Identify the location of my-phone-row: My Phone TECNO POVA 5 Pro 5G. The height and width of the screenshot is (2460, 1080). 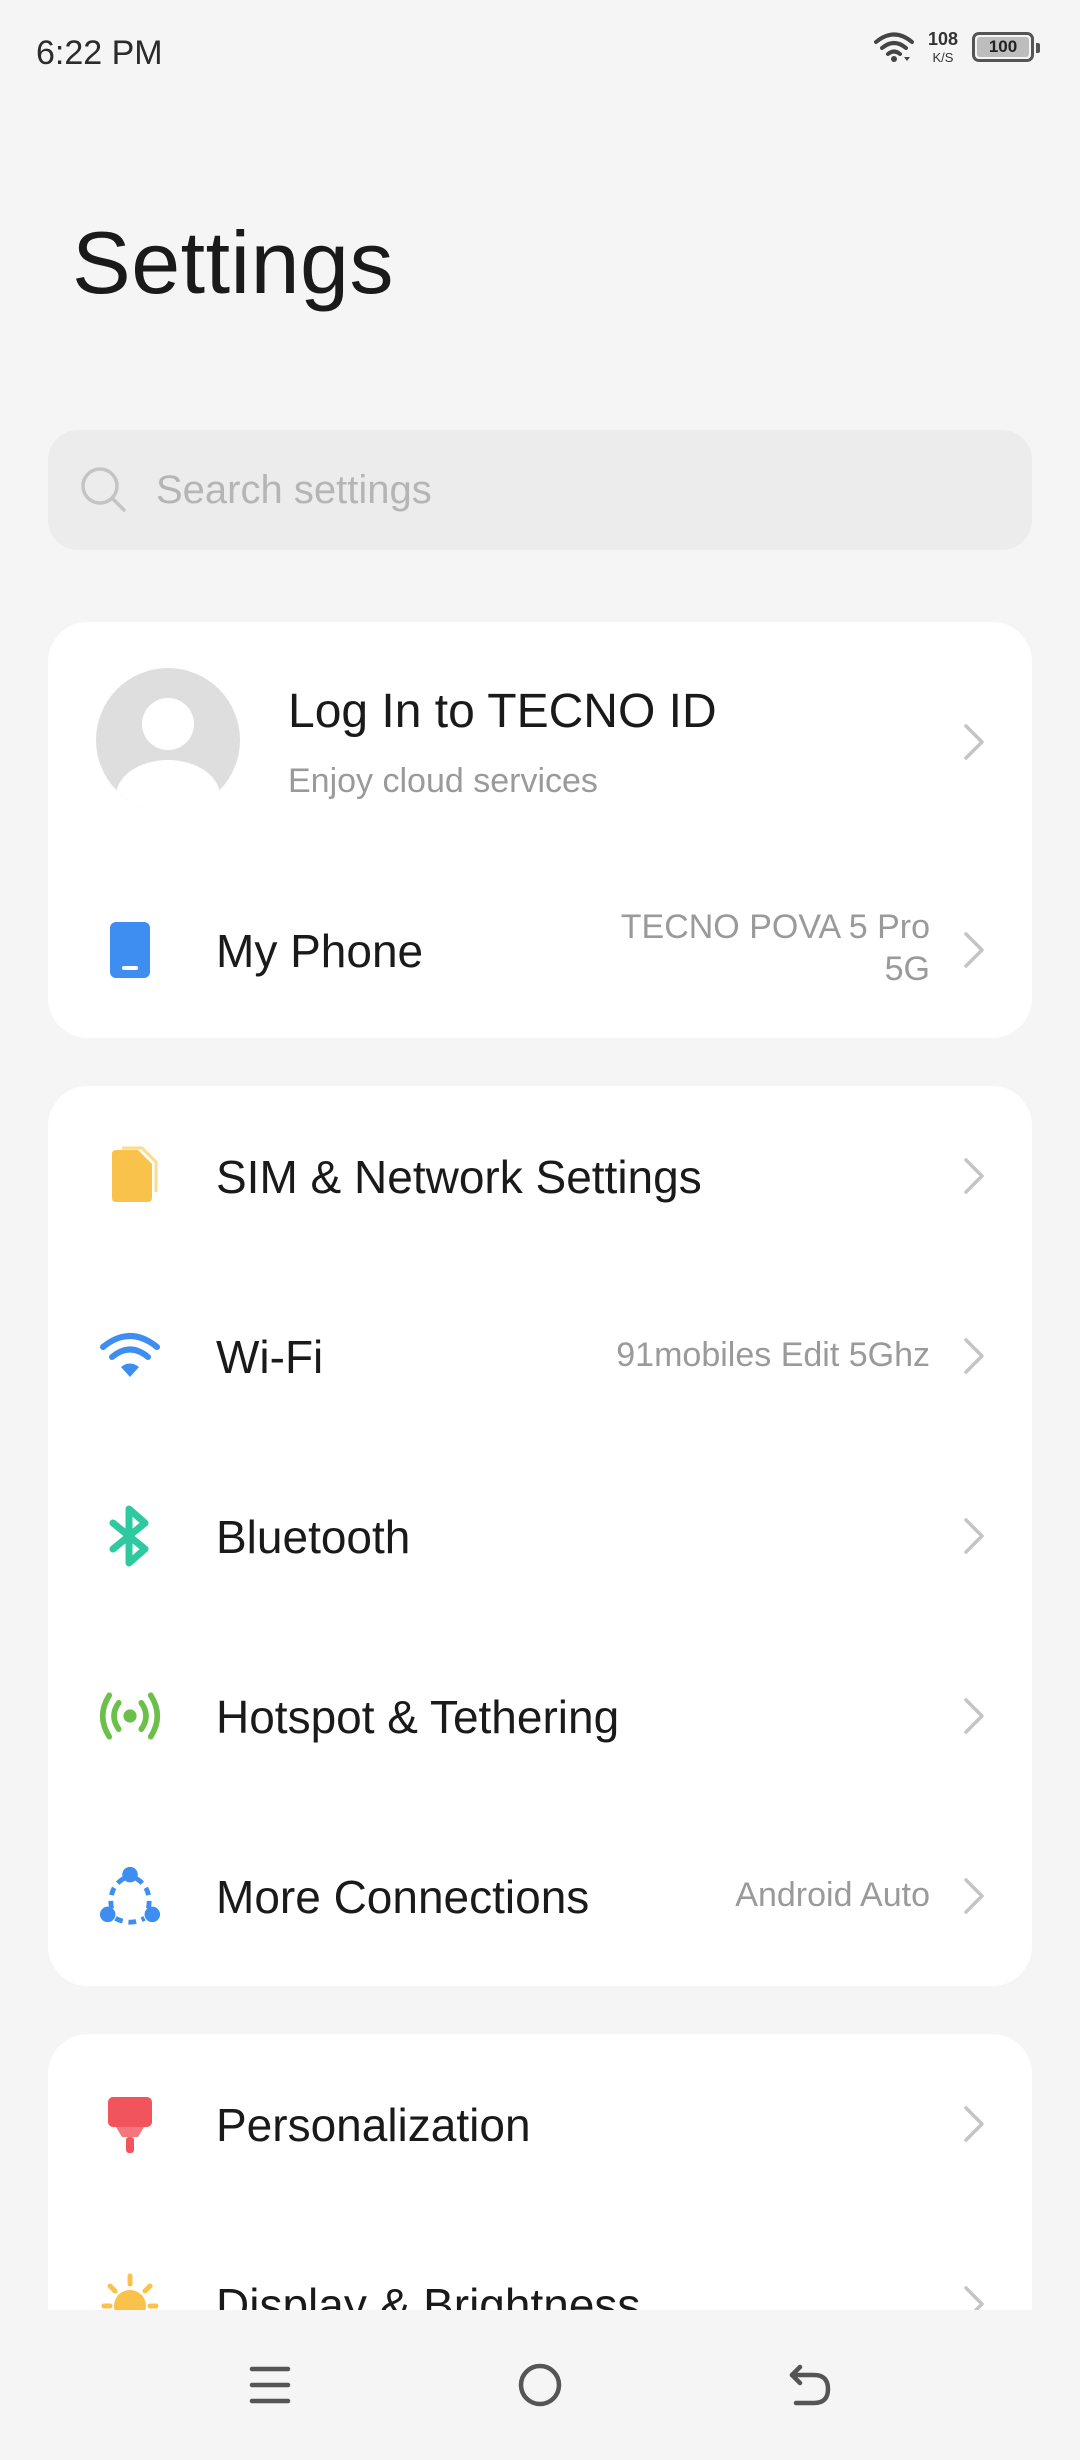
(540, 950).